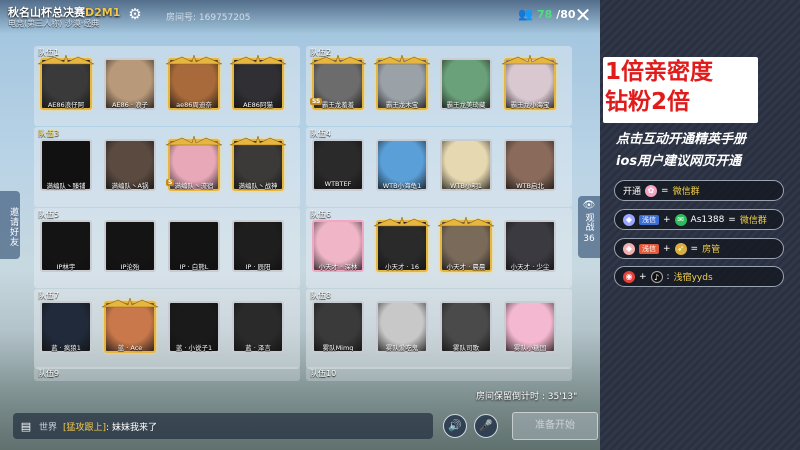  Describe the element at coordinates (530, 331) in the screenshot. I see `player-slot: 雾队小糖国` at that location.